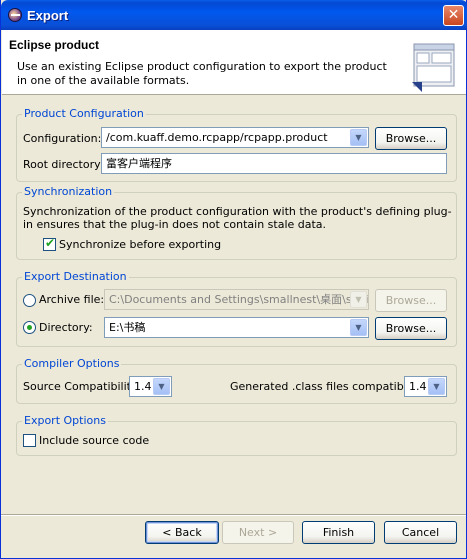  I want to click on product-configuration-legend: Product Configuration, so click(84, 114).